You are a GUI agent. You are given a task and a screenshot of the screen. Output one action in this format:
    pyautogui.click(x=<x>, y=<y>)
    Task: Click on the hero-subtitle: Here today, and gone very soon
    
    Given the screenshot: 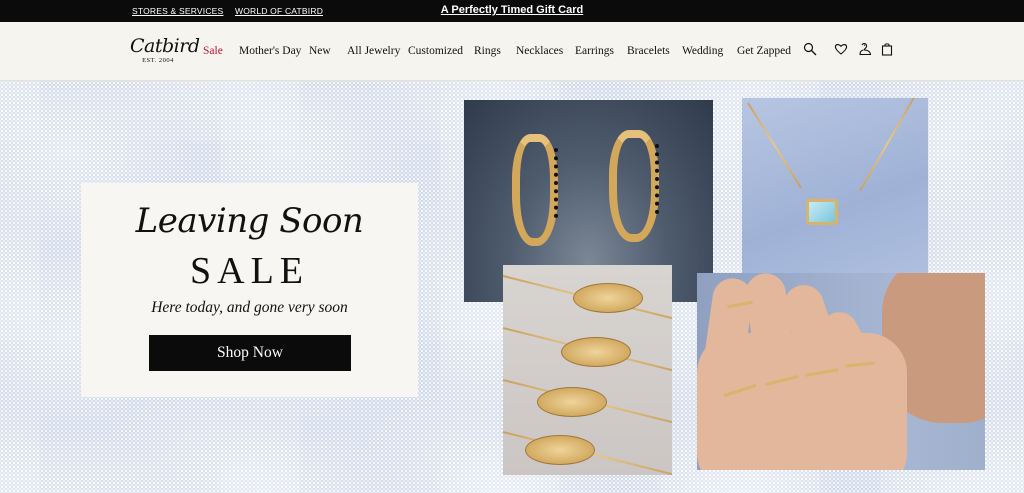 What is the action you would take?
    pyautogui.click(x=249, y=307)
    